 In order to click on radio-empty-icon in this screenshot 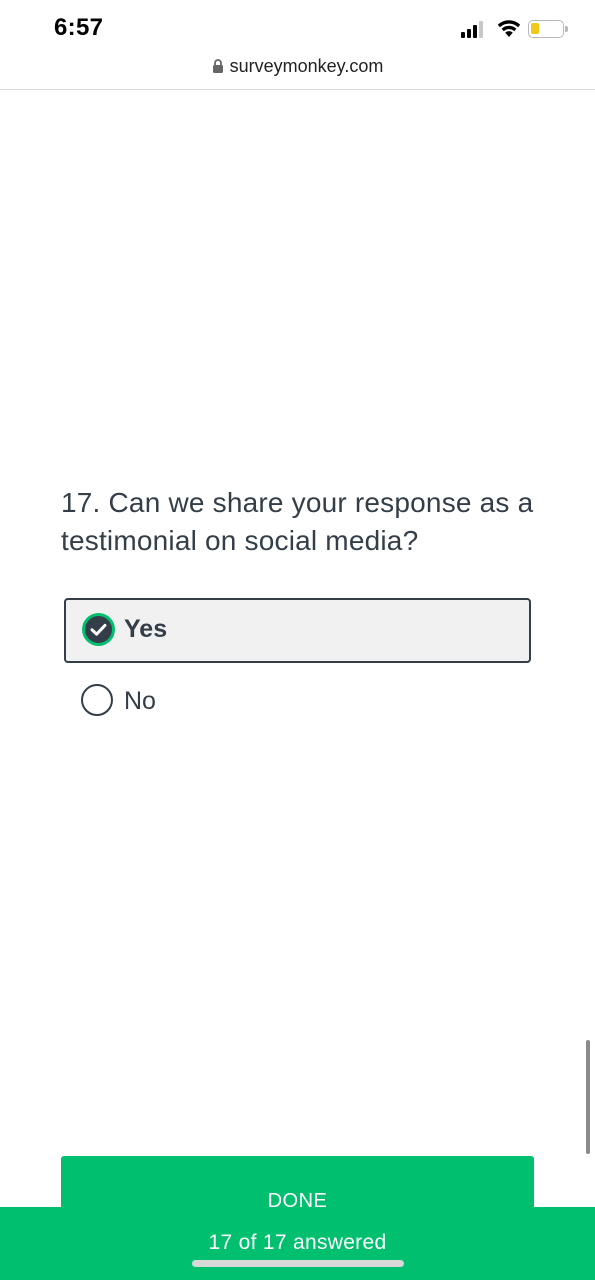, I will do `click(97, 700)`.